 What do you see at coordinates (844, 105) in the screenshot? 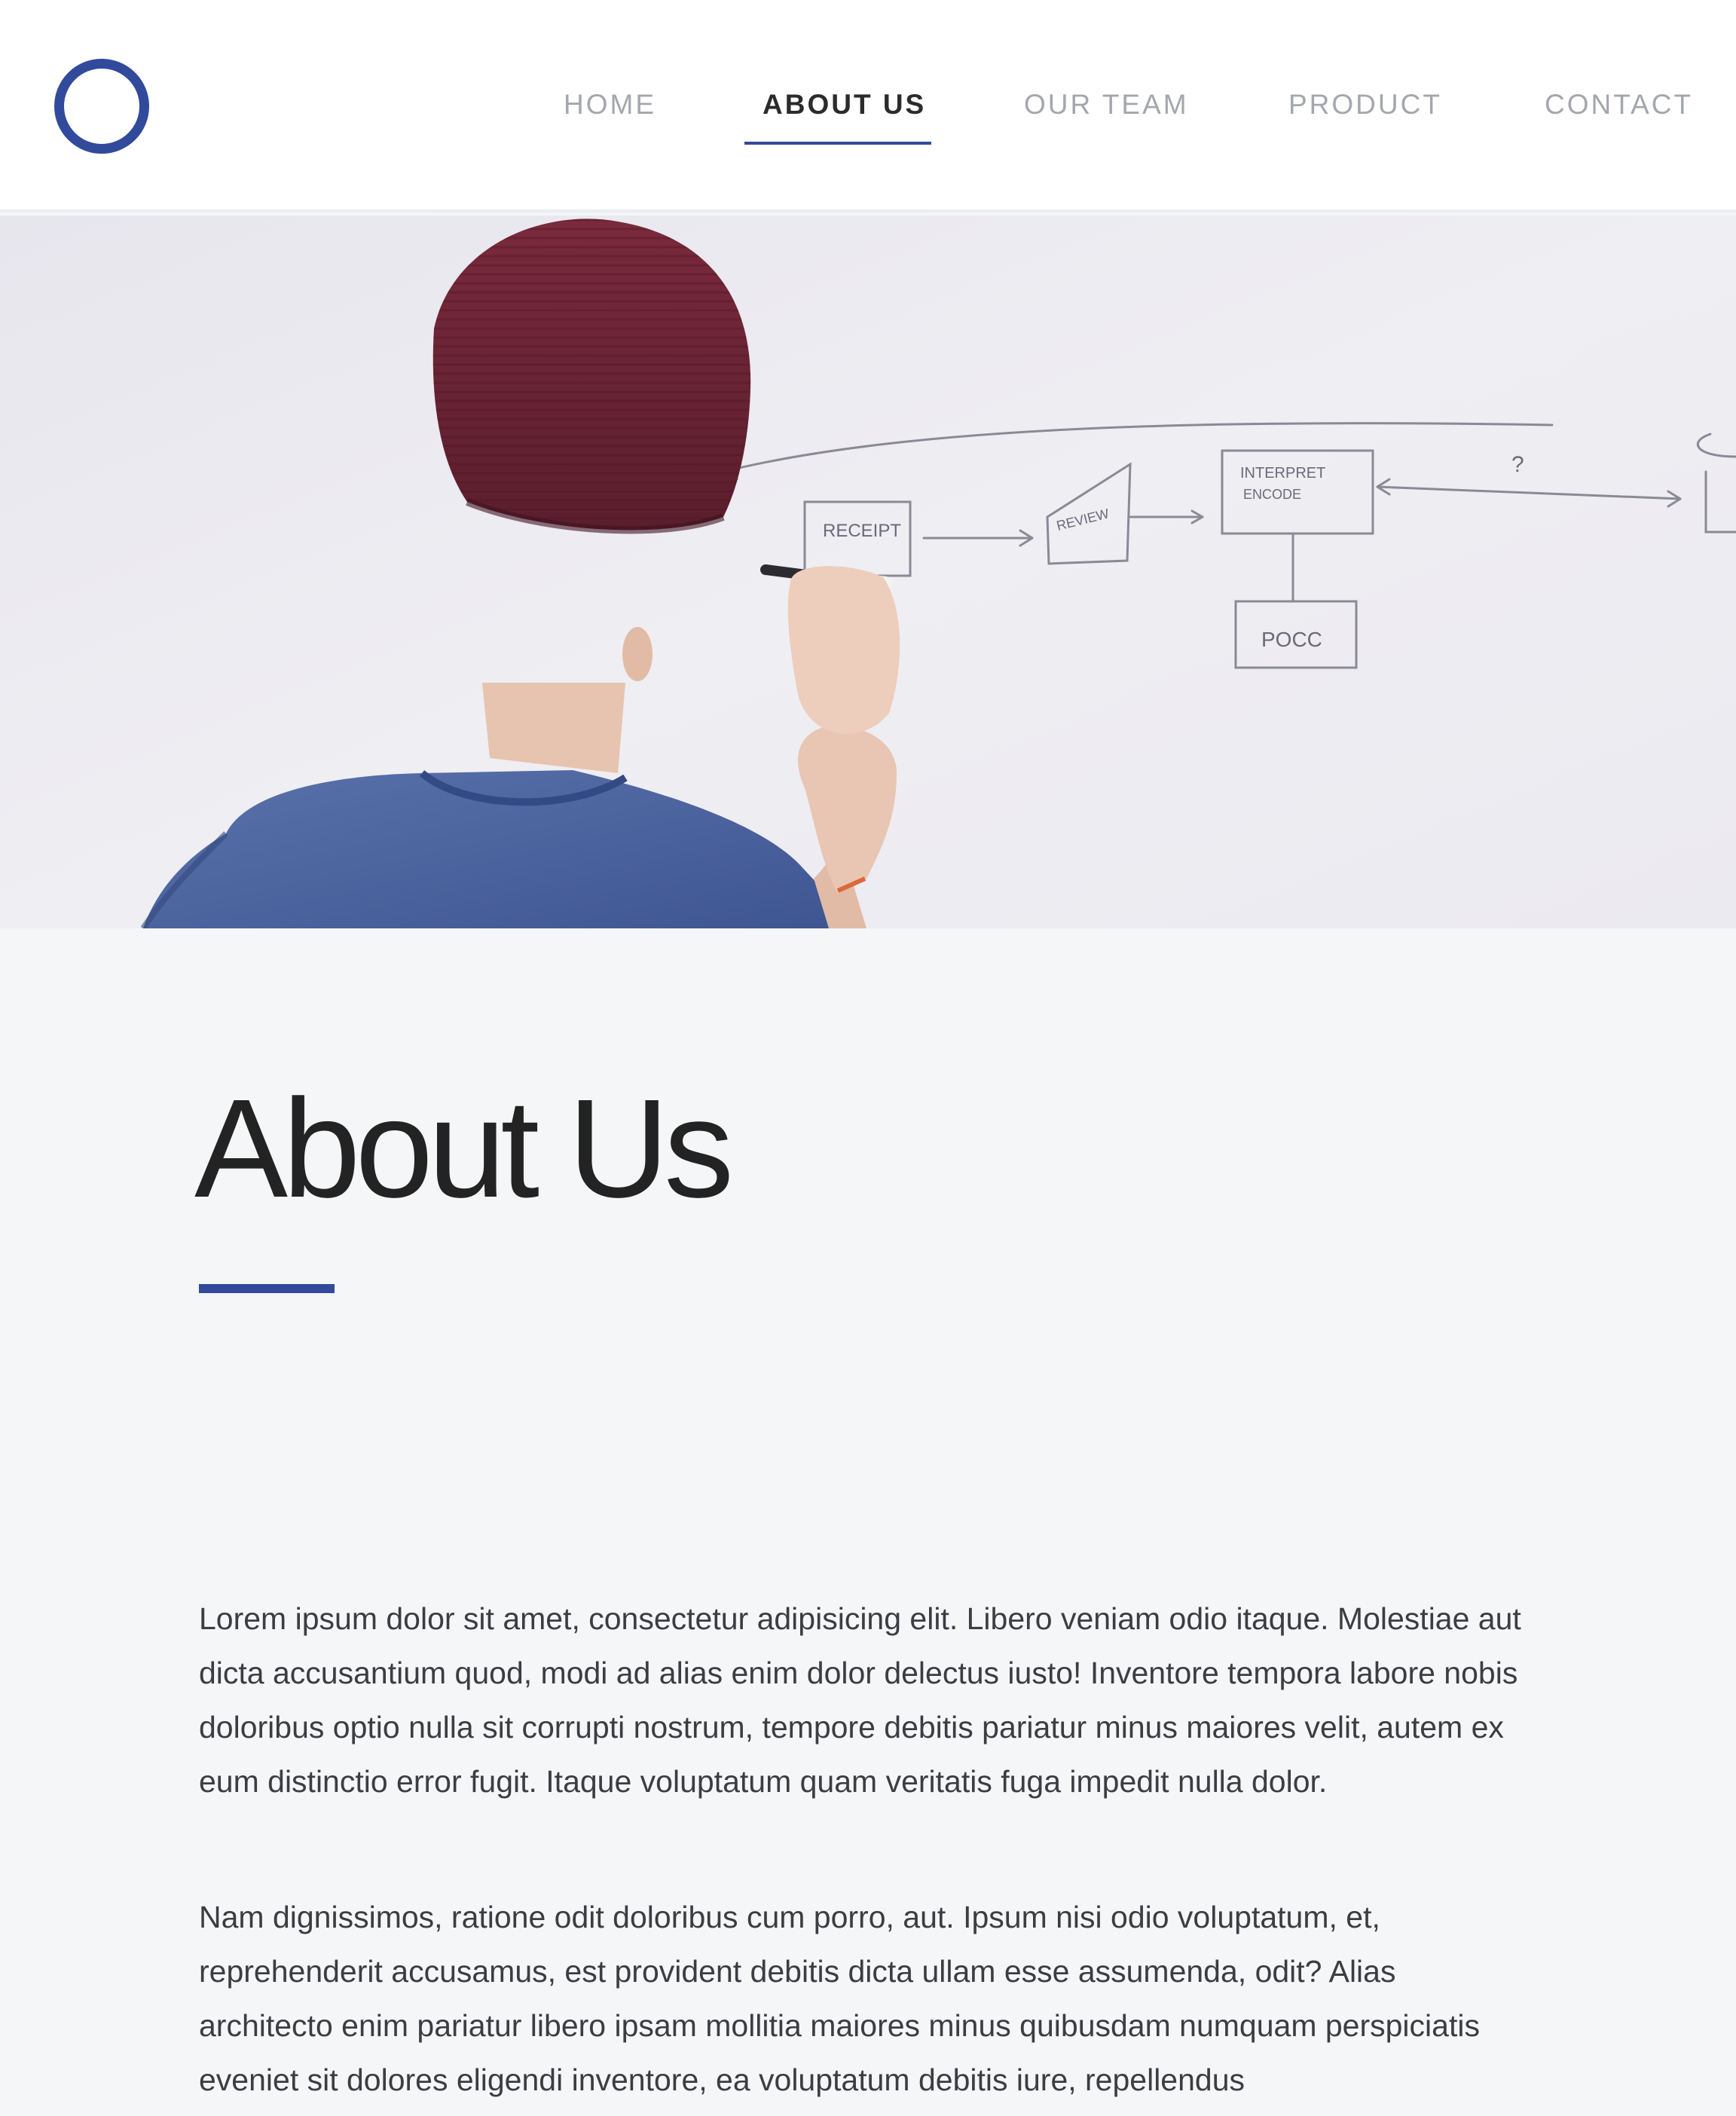
I see `nav-item-about-us: ABOUT US` at bounding box center [844, 105].